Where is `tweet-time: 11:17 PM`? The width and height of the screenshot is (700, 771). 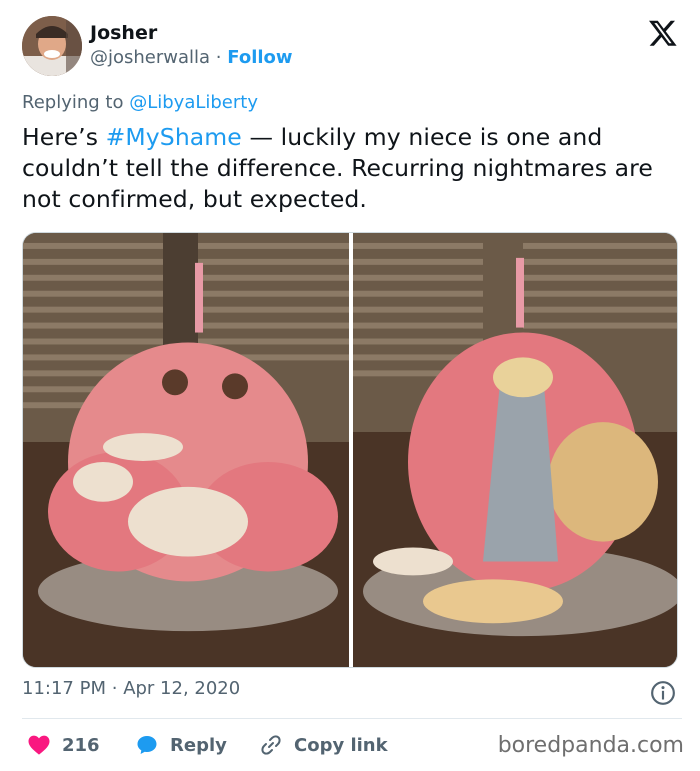 tweet-time: 11:17 PM is located at coordinates (64, 688).